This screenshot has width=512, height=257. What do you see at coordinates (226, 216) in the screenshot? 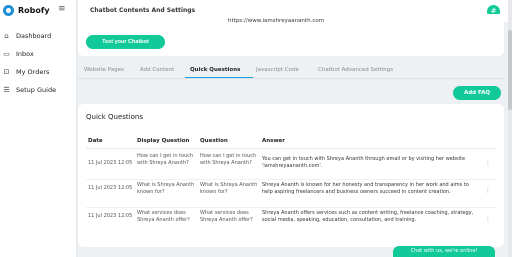
I see `row-question: What services does Shreya Ananth offer?` at bounding box center [226, 216].